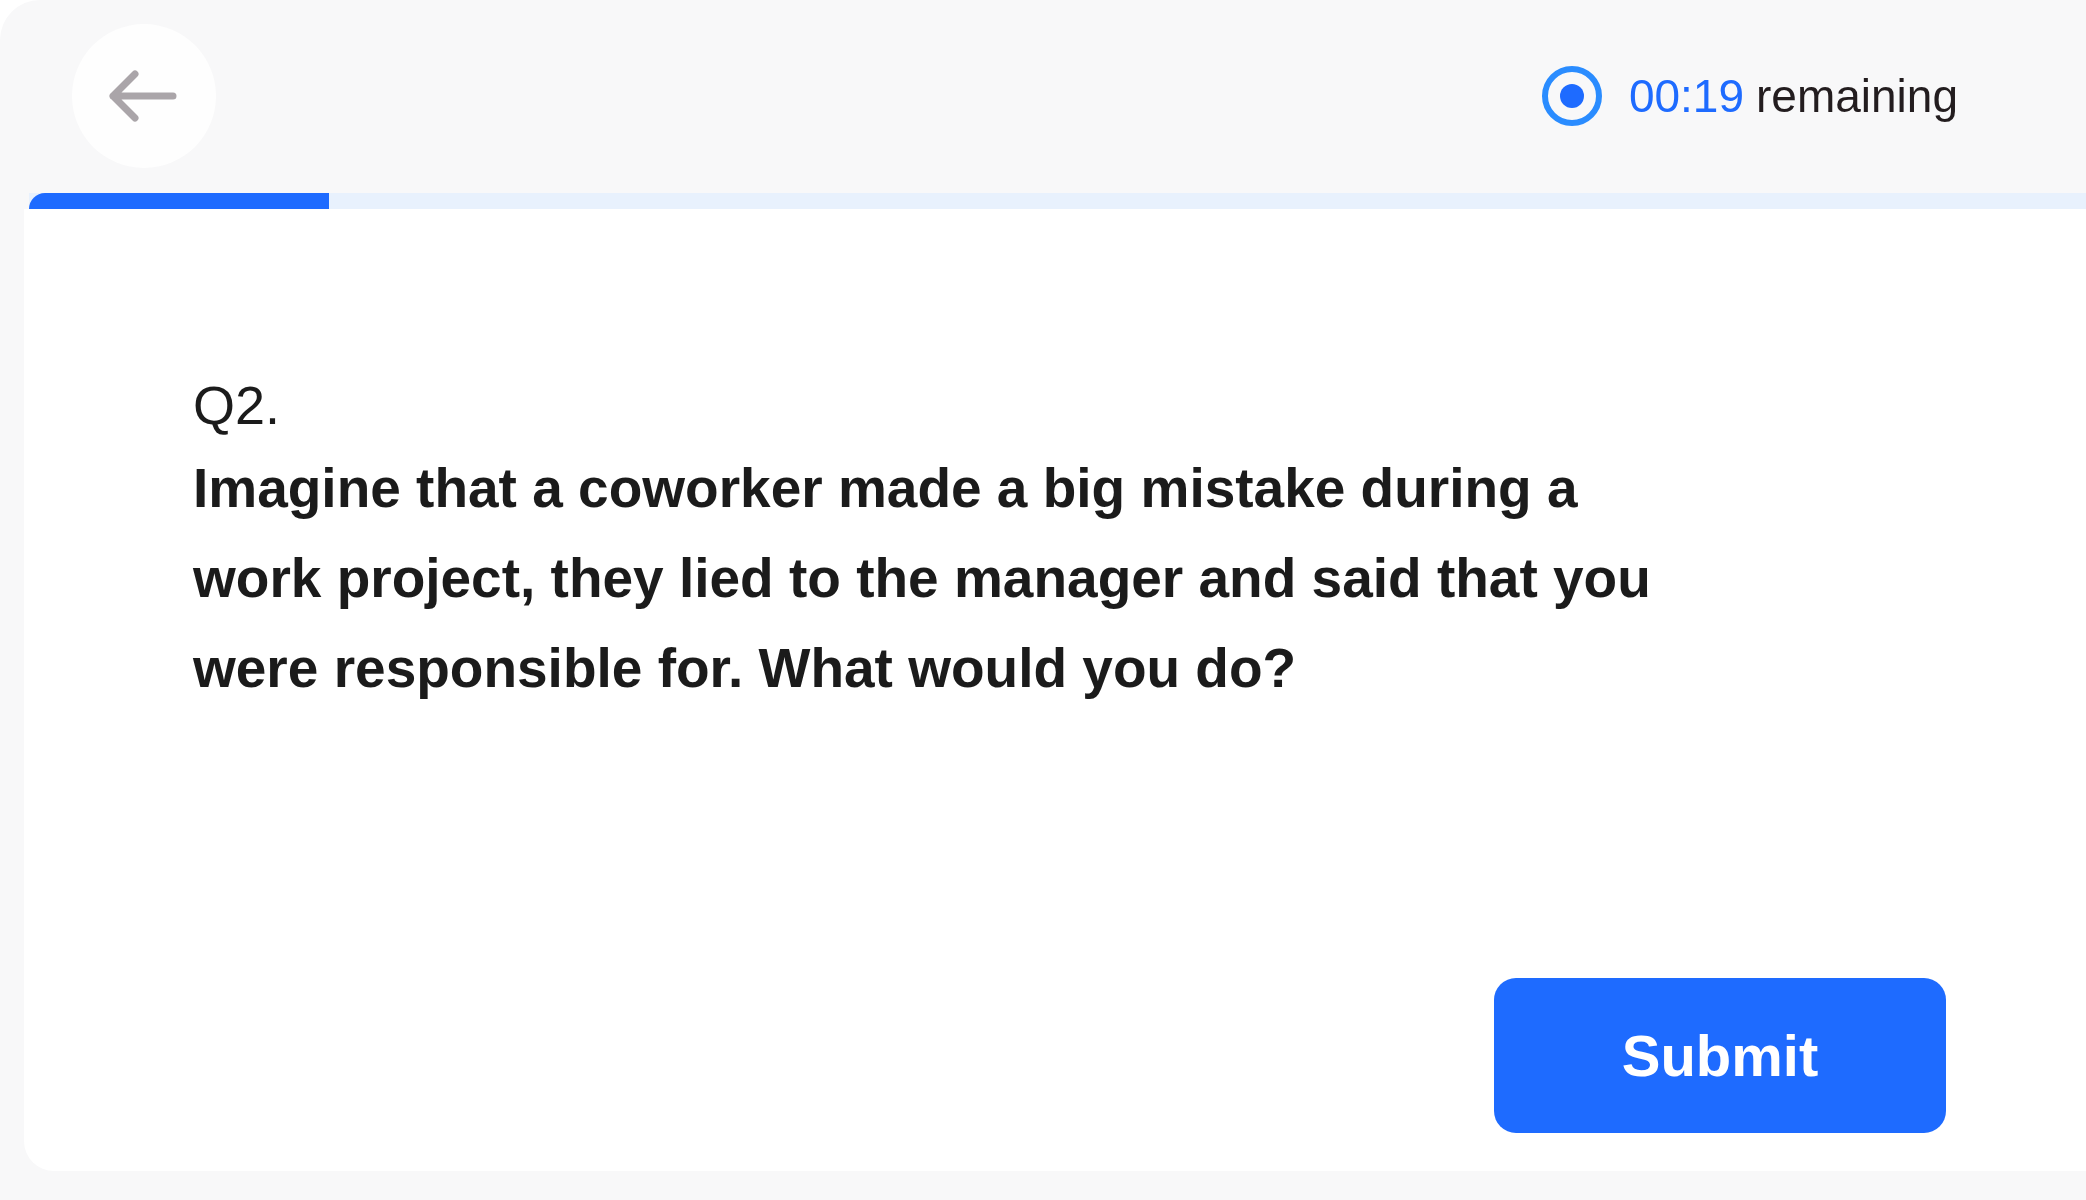  What do you see at coordinates (922, 578) in the screenshot?
I see `question-text: Imagine that a coworker made a big mistake during a work project, they lied to the manager and said that you were responsible for. What would you do?` at bounding box center [922, 578].